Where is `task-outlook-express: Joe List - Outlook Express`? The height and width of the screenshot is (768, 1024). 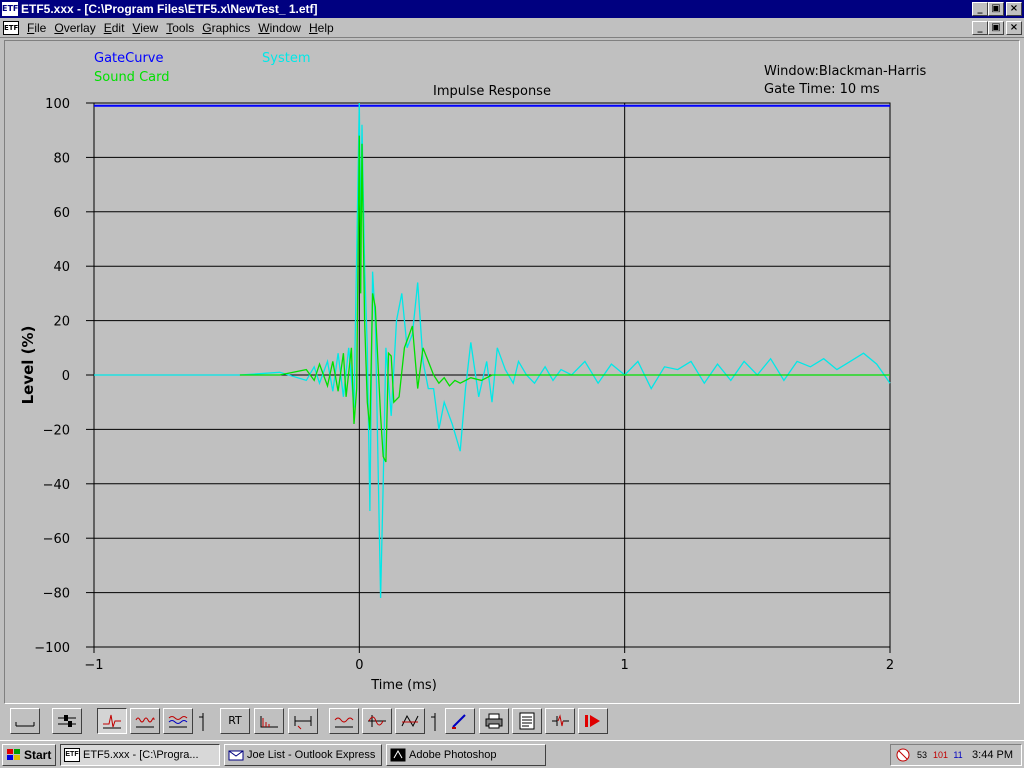 task-outlook-express: Joe List - Outlook Express is located at coordinates (303, 755).